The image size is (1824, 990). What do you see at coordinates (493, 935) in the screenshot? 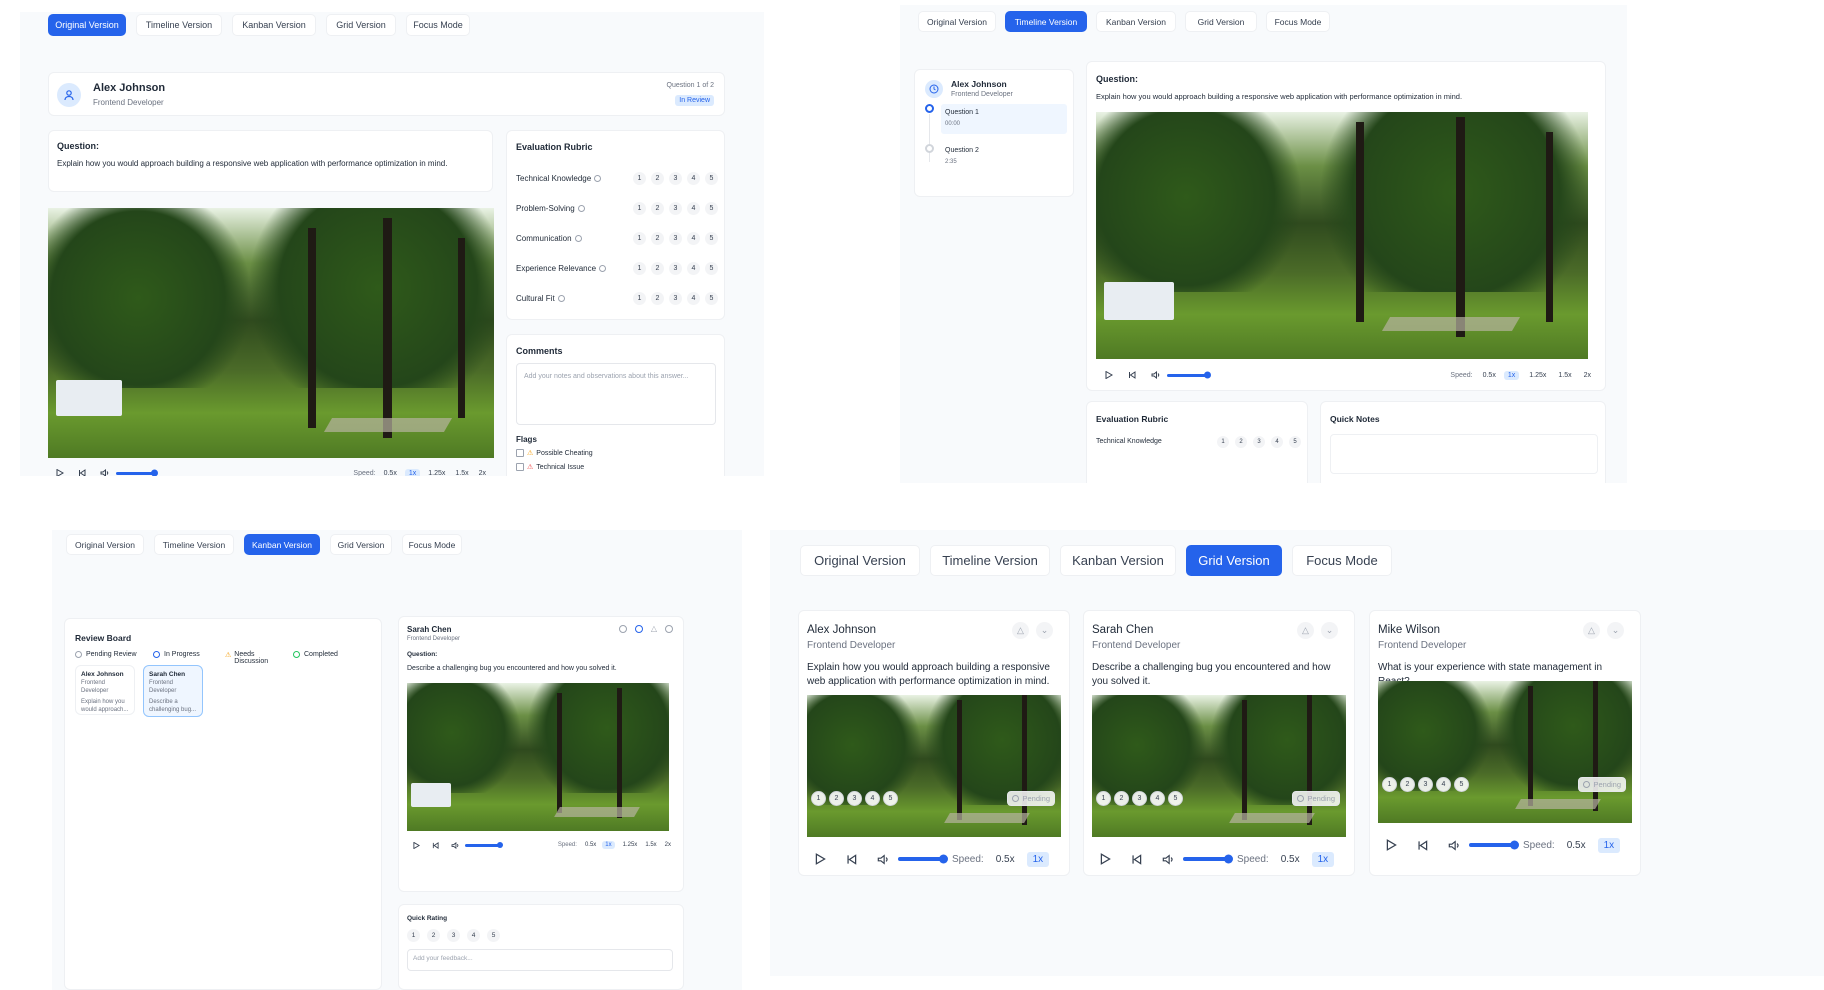
I see `rating-5: 5` at bounding box center [493, 935].